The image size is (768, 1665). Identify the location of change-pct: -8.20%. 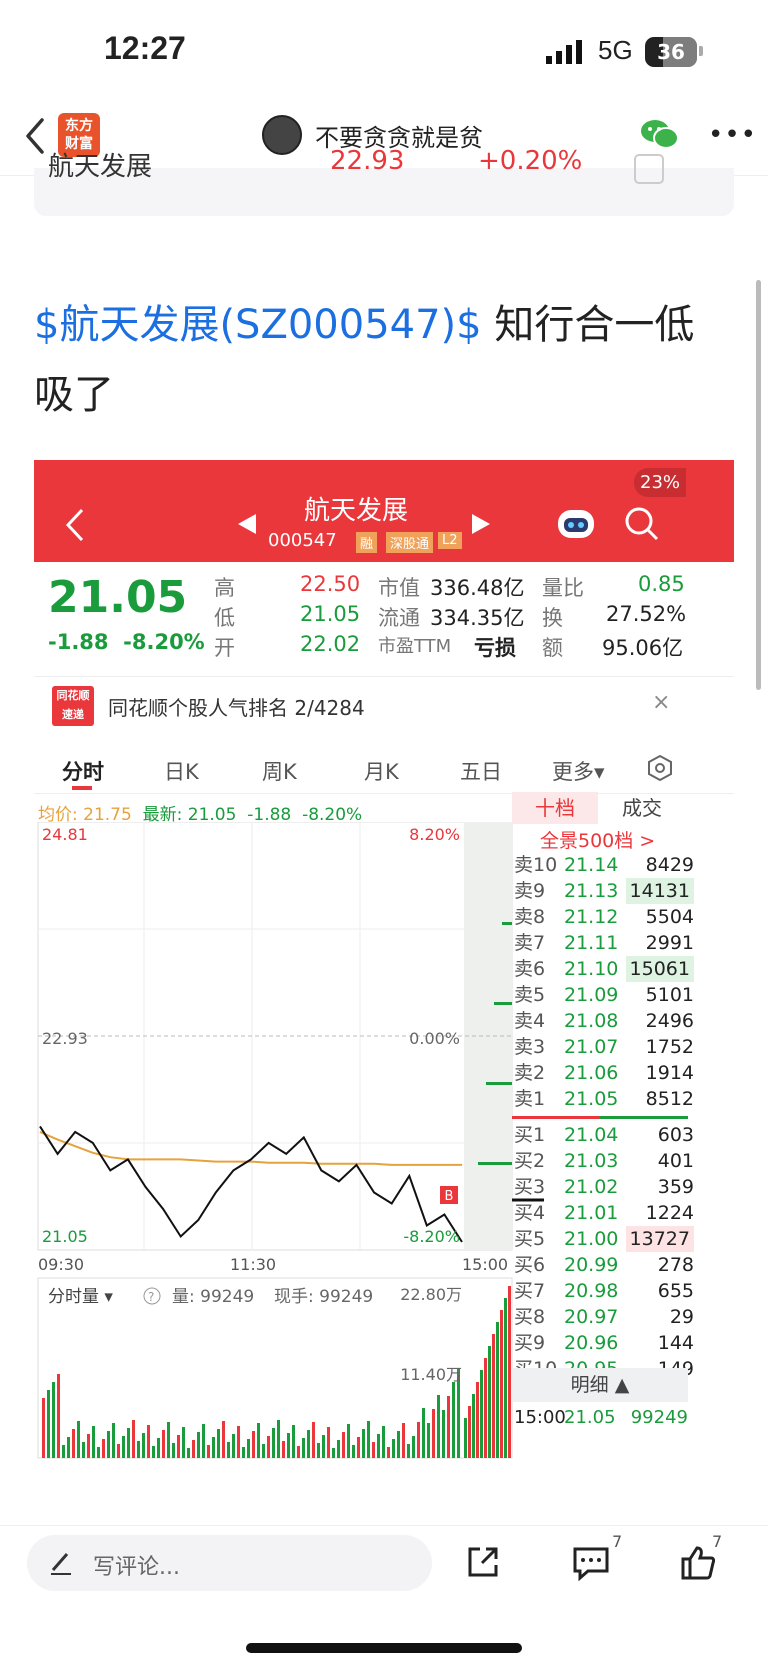
(164, 642).